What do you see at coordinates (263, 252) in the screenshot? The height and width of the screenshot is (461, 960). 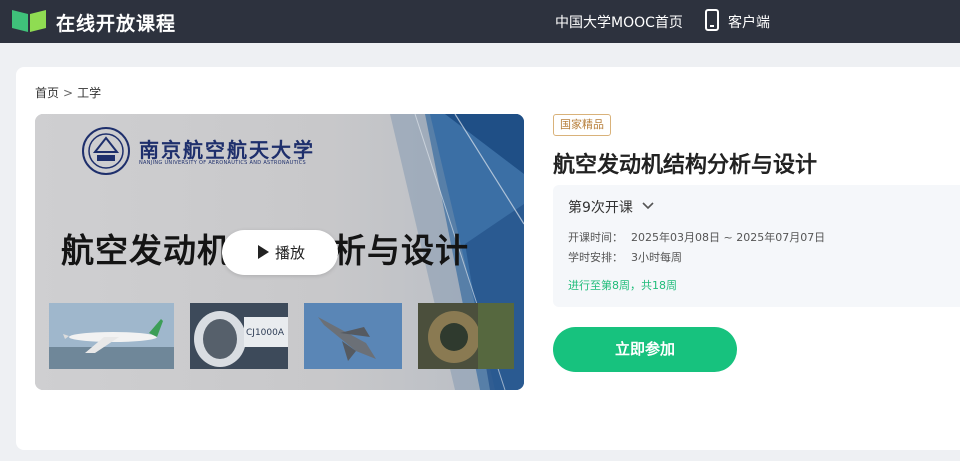 I see `play-icon` at bounding box center [263, 252].